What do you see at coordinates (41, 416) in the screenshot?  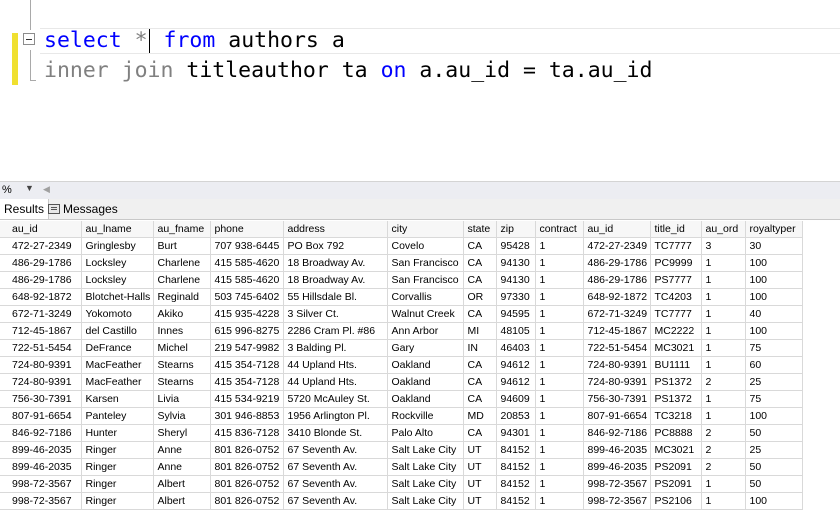 I see `grid-cell: 807-91-6654` at bounding box center [41, 416].